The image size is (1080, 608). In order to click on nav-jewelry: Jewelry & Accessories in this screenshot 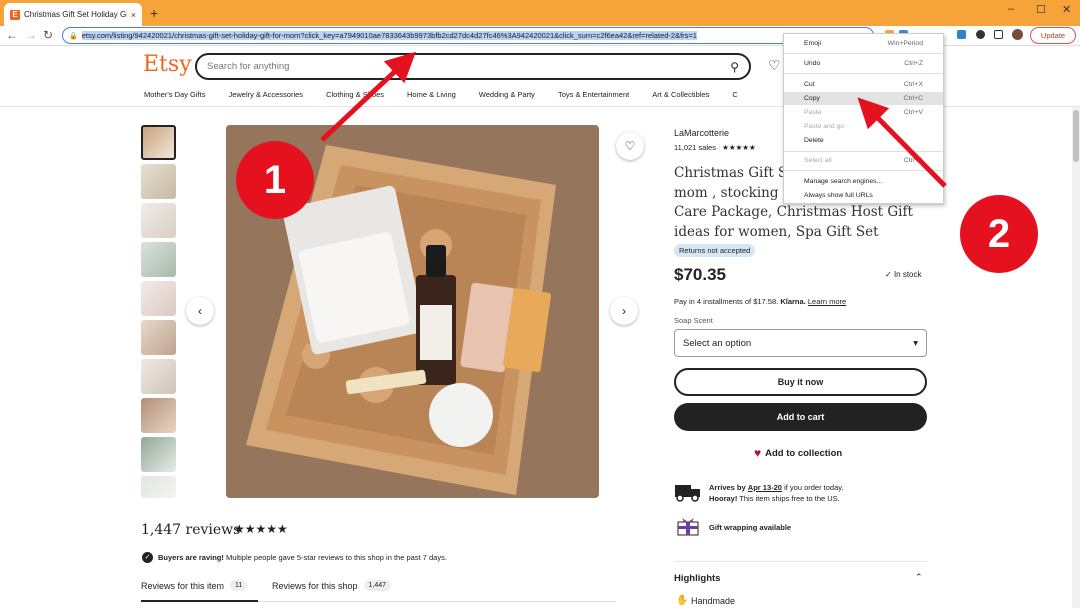, I will do `click(265, 94)`.